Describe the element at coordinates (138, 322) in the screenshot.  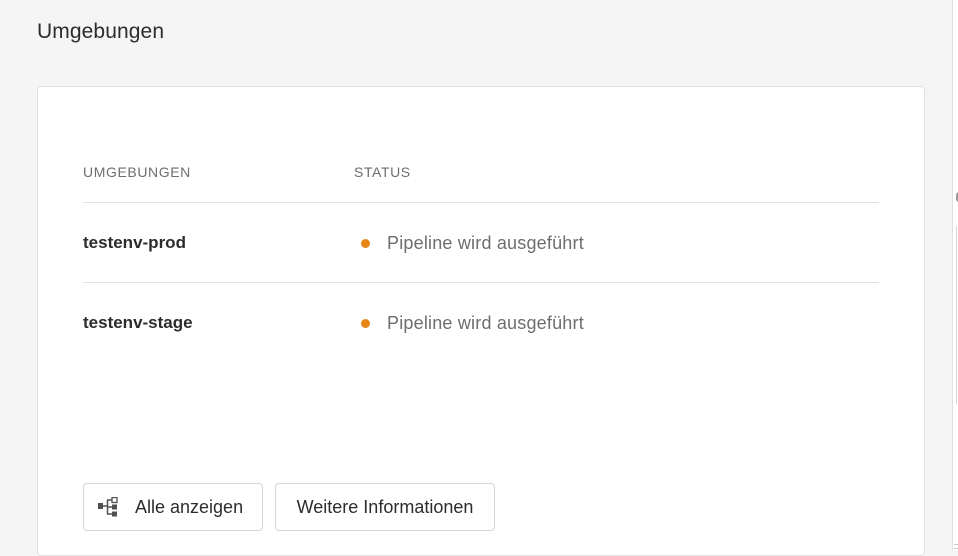
I see `environment-name: testenv-stage` at that location.